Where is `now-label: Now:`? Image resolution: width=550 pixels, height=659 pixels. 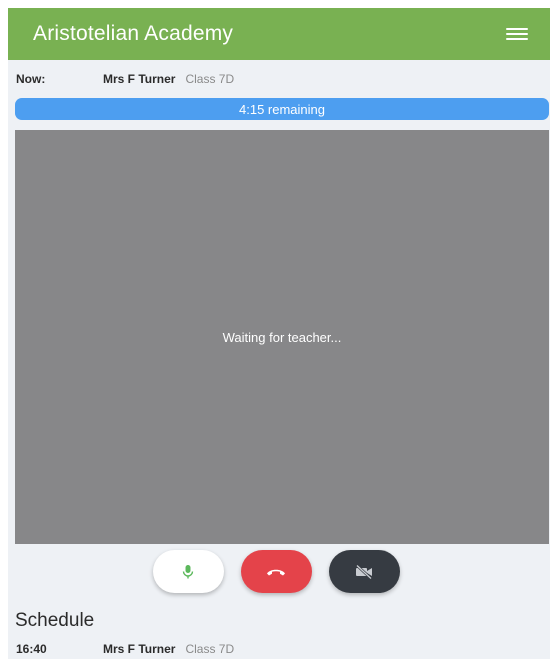
now-label: Now: is located at coordinates (31, 79).